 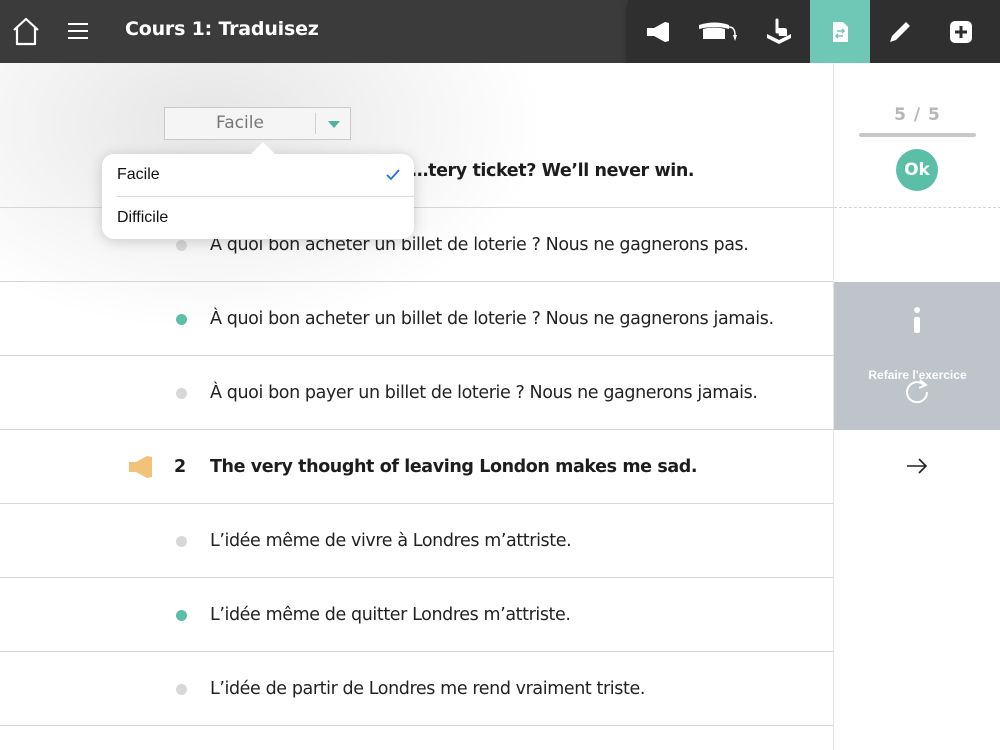 What do you see at coordinates (917, 115) in the screenshot?
I see `score-label: 5 / 5` at bounding box center [917, 115].